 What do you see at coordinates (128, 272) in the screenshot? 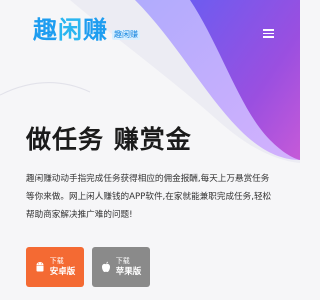
I see `download-ios-label: 苹果版` at bounding box center [128, 272].